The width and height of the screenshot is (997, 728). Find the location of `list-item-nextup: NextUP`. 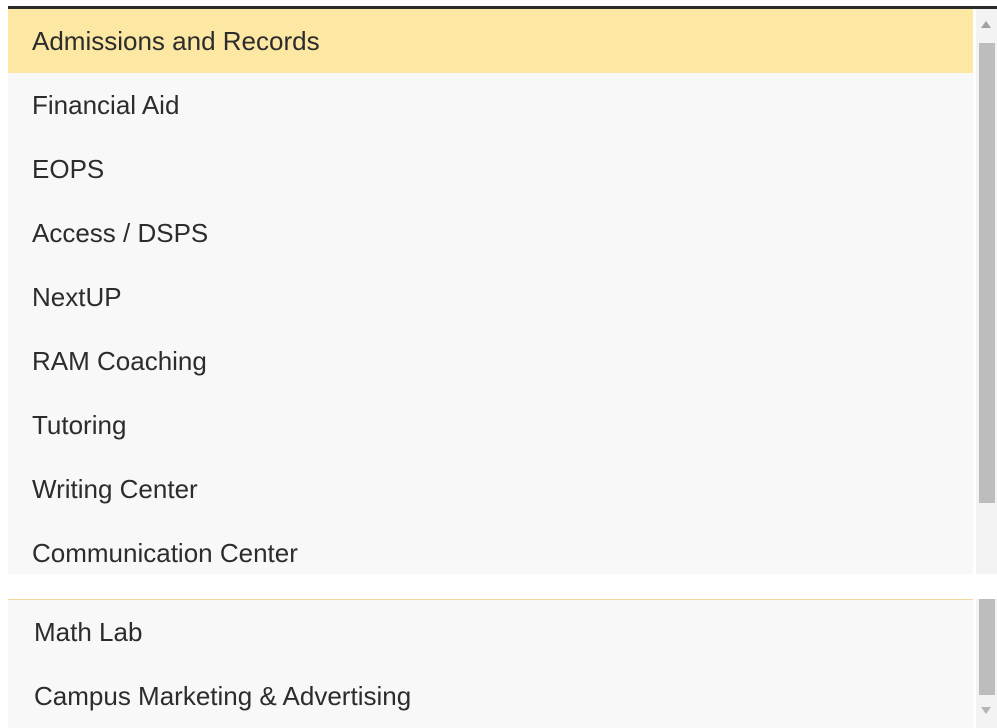

list-item-nextup: NextUP is located at coordinates (490, 297).